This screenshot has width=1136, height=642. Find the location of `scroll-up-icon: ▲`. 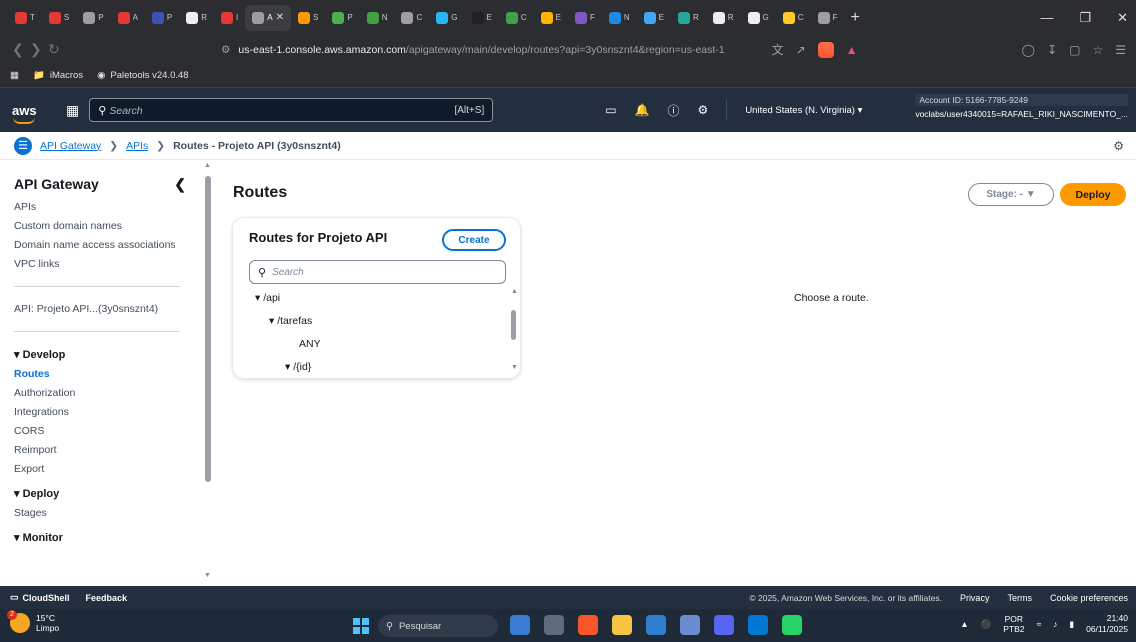

scroll-up-icon: ▲ is located at coordinates (207, 165).